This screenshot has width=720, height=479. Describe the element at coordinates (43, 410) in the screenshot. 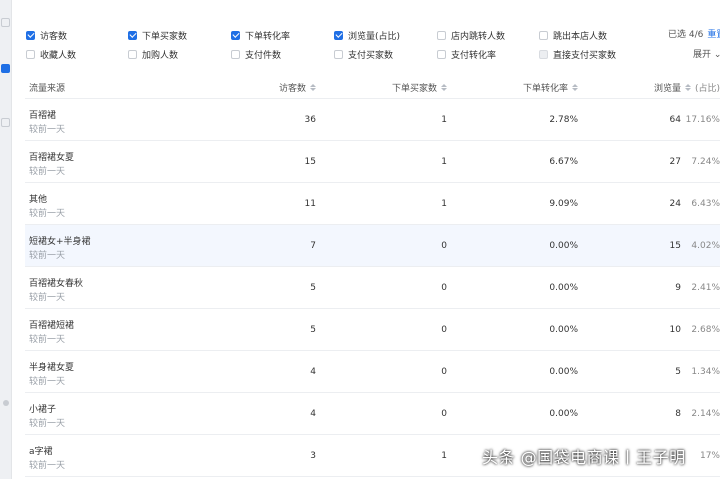

I see `source-name: 小裙子` at that location.